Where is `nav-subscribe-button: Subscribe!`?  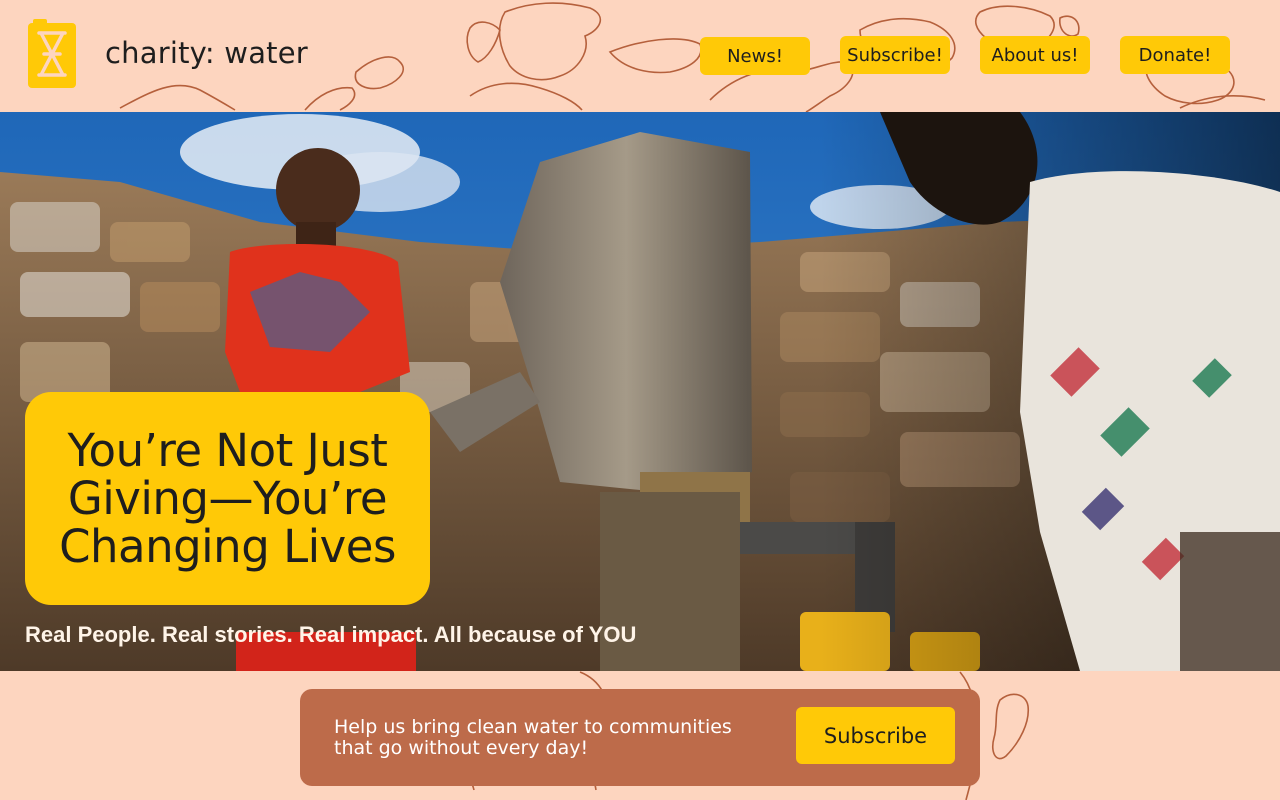 nav-subscribe-button: Subscribe! is located at coordinates (895, 55).